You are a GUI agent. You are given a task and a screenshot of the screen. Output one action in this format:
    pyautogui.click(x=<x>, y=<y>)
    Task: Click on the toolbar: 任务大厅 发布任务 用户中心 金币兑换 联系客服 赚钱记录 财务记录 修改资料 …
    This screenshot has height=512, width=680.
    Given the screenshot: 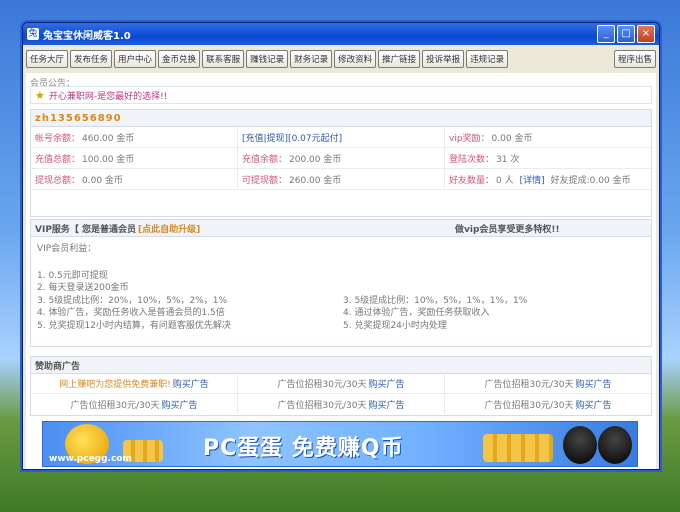 What is the action you would take?
    pyautogui.click(x=341, y=59)
    